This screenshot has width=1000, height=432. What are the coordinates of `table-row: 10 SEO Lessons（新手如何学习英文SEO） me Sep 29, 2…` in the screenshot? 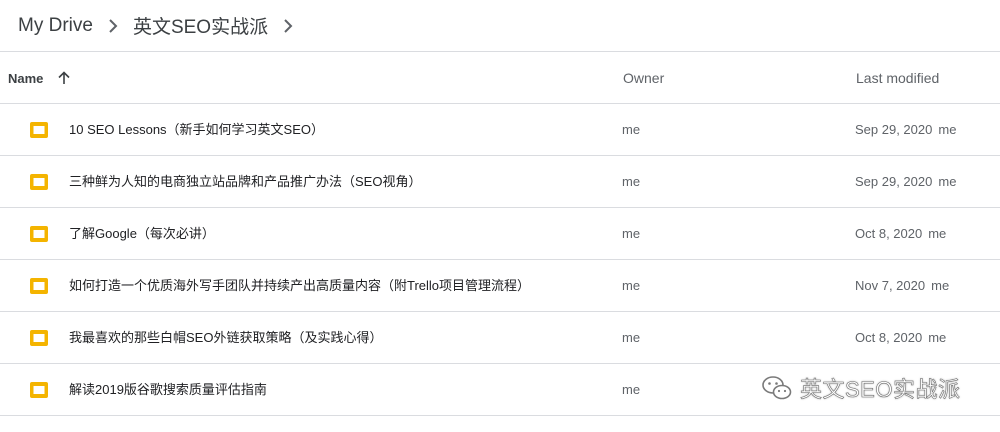 It's located at (500, 130).